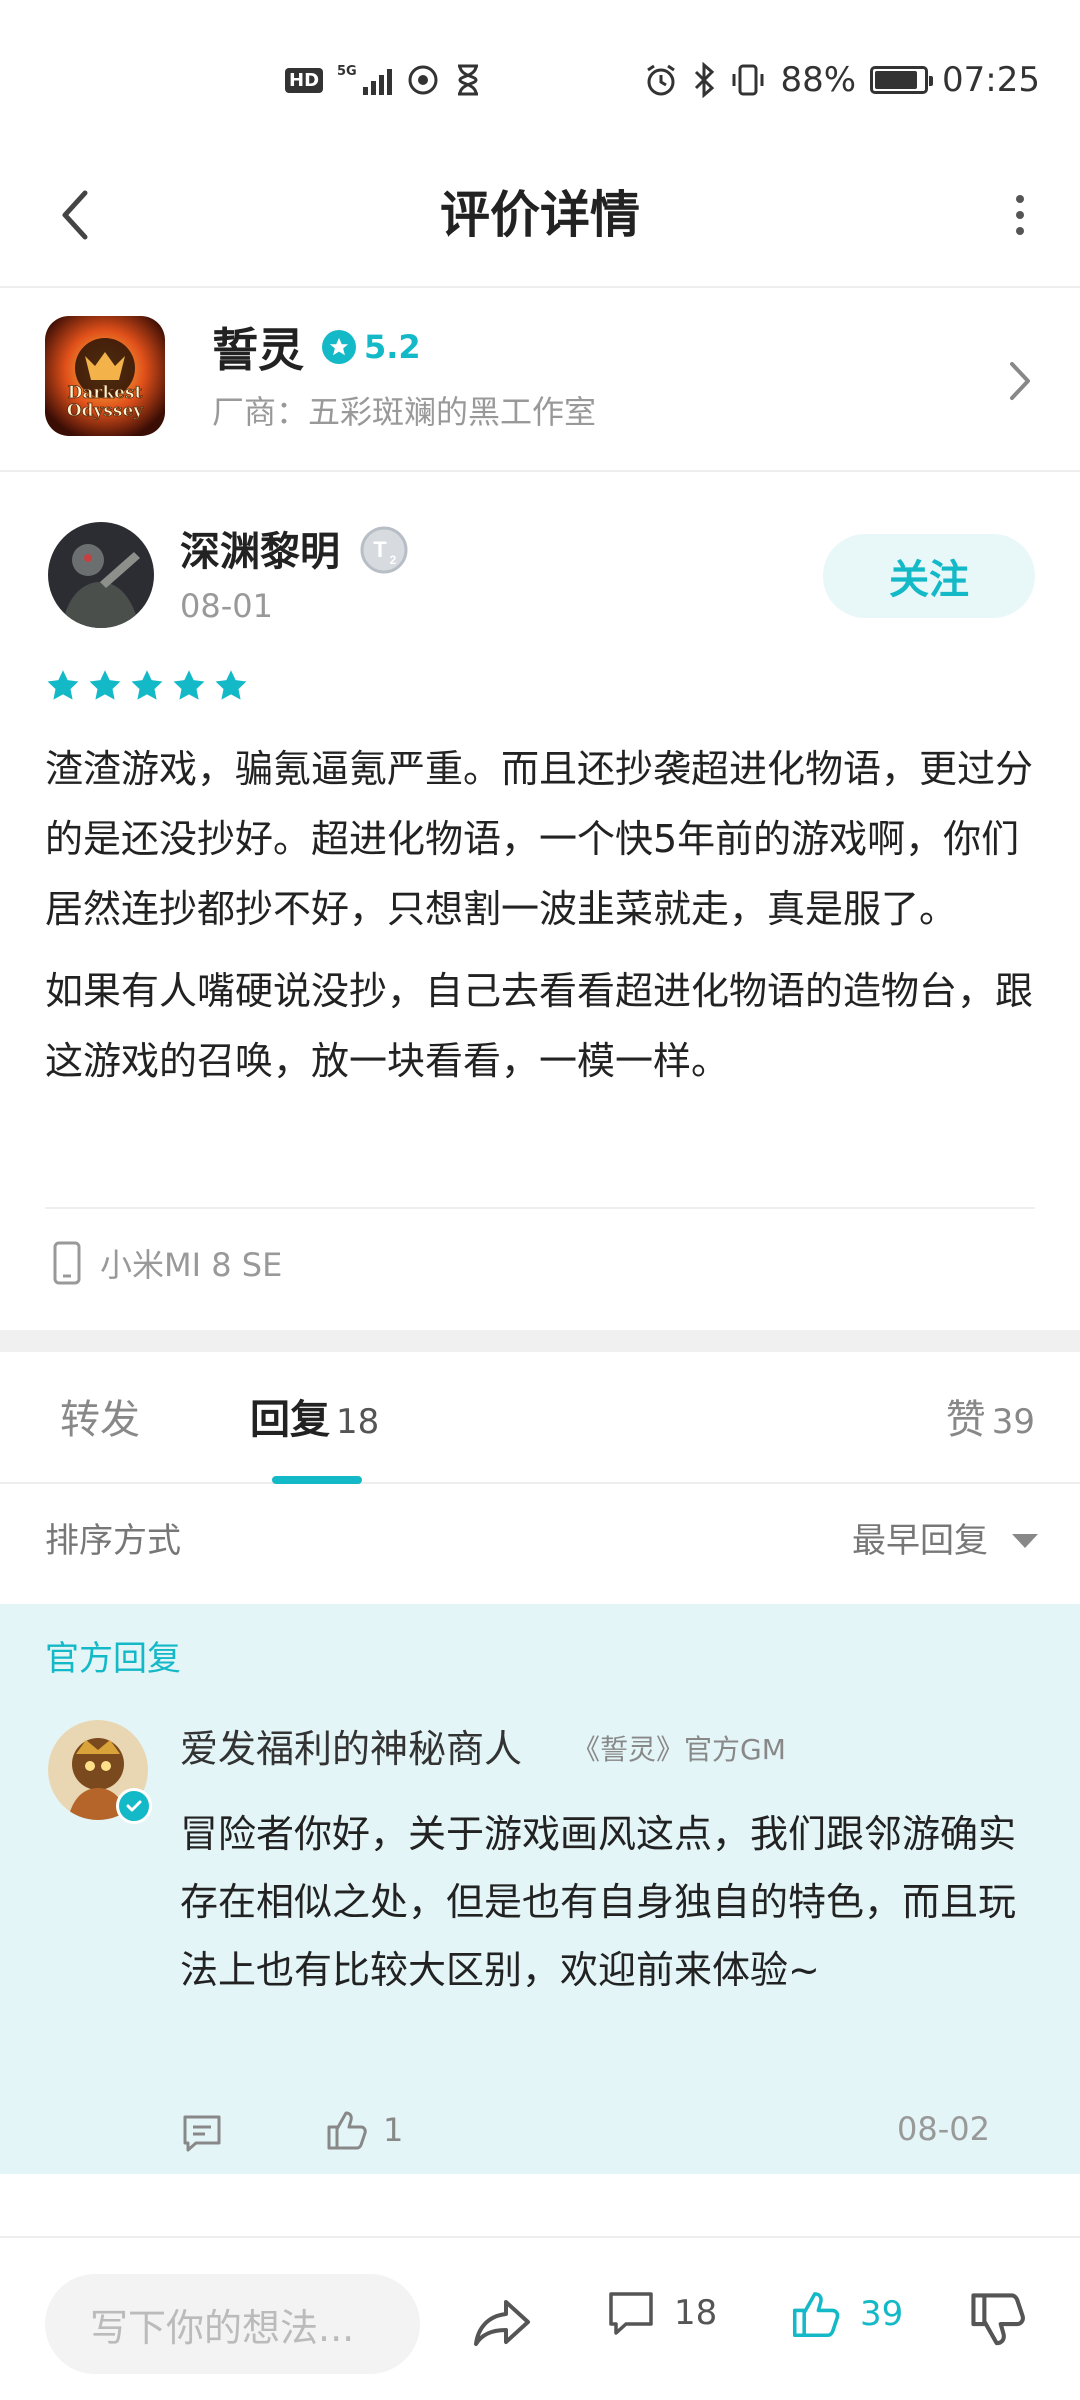  Describe the element at coordinates (943, 2129) in the screenshot. I see `official-reply-date: 08-02` at that location.